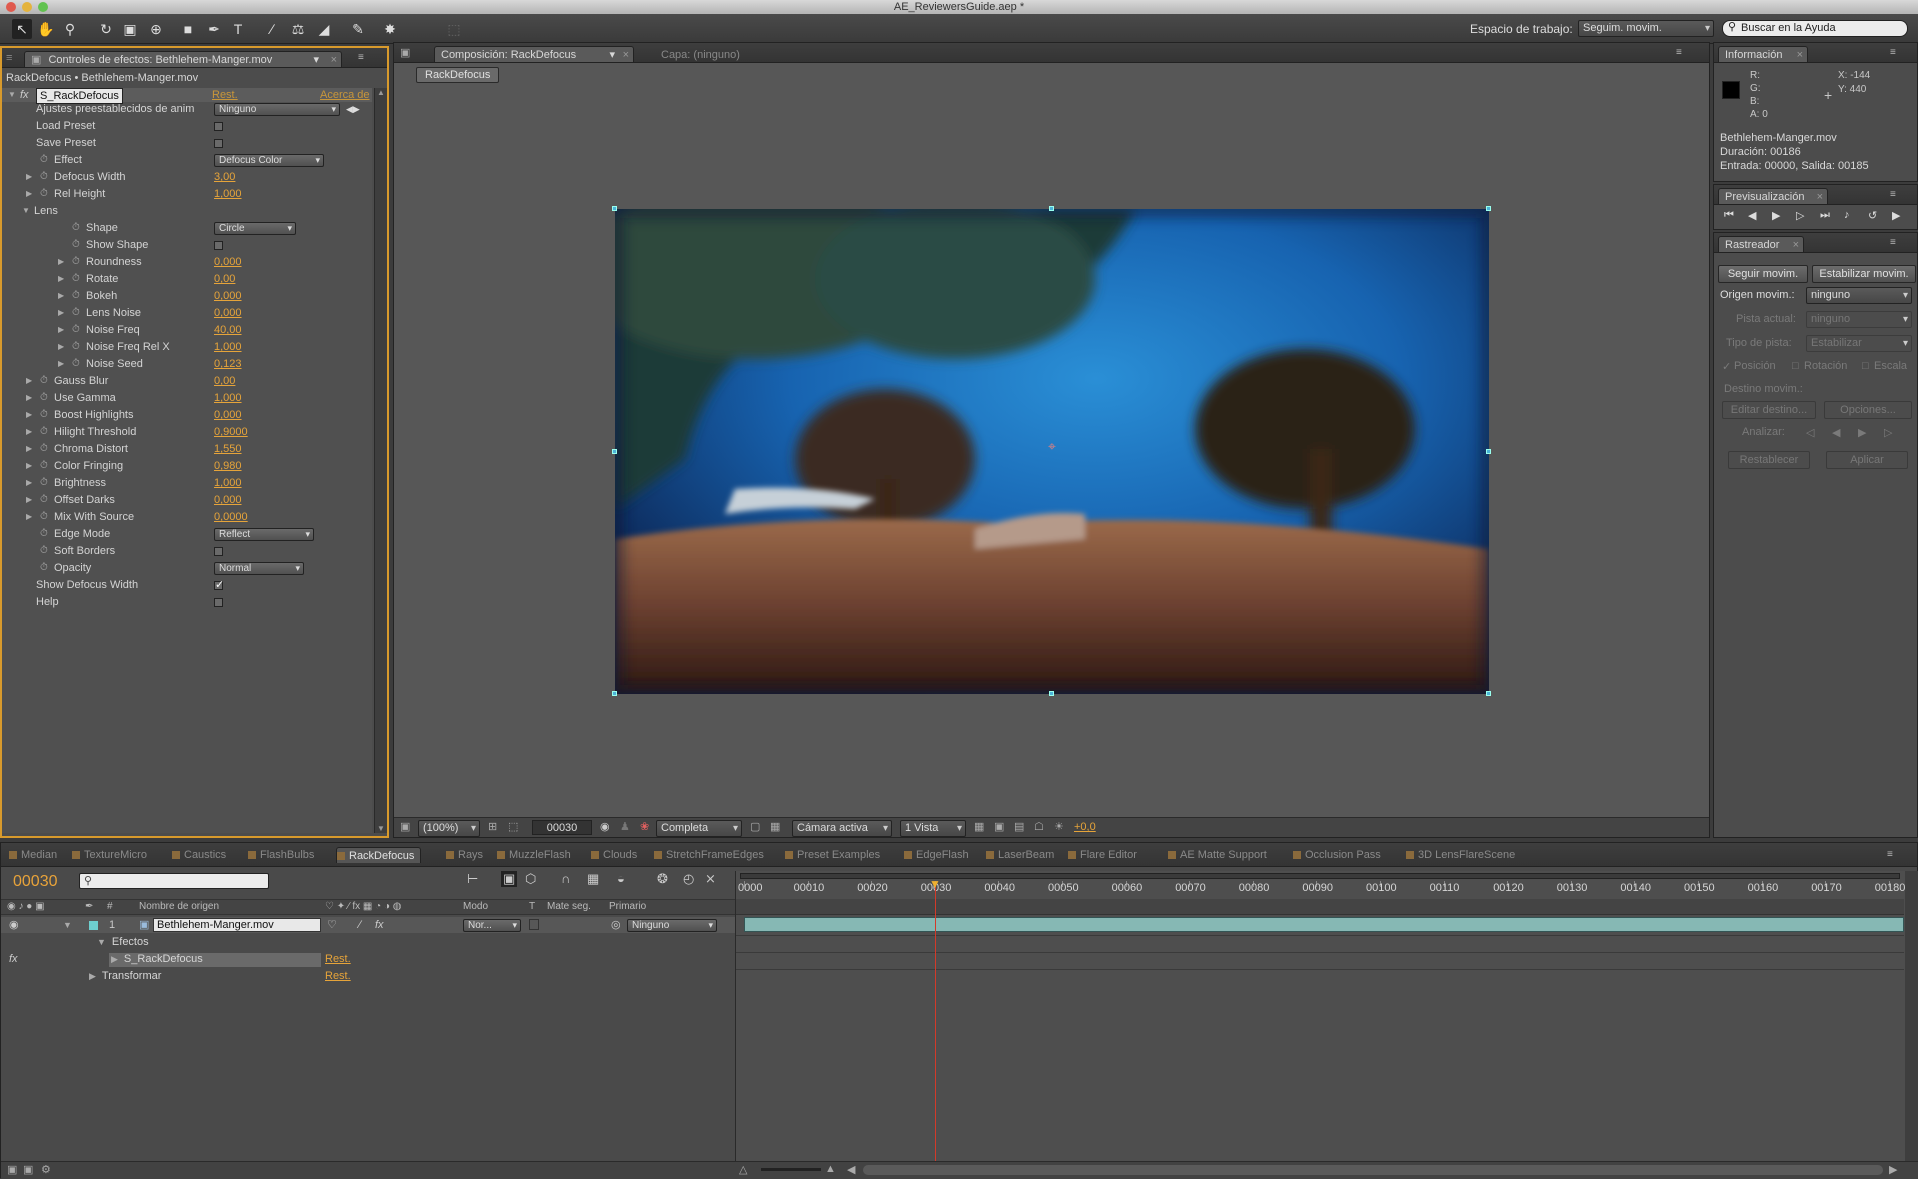 This screenshot has height=1179, width=1918. What do you see at coordinates (1859, 319) in the screenshot?
I see `current-track-dropdown: ninguno` at bounding box center [1859, 319].